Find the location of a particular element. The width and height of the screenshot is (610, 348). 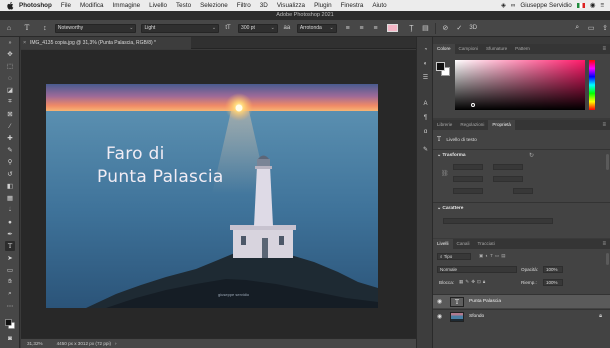

character-panel-icon: ▤ is located at coordinates (425, 28).